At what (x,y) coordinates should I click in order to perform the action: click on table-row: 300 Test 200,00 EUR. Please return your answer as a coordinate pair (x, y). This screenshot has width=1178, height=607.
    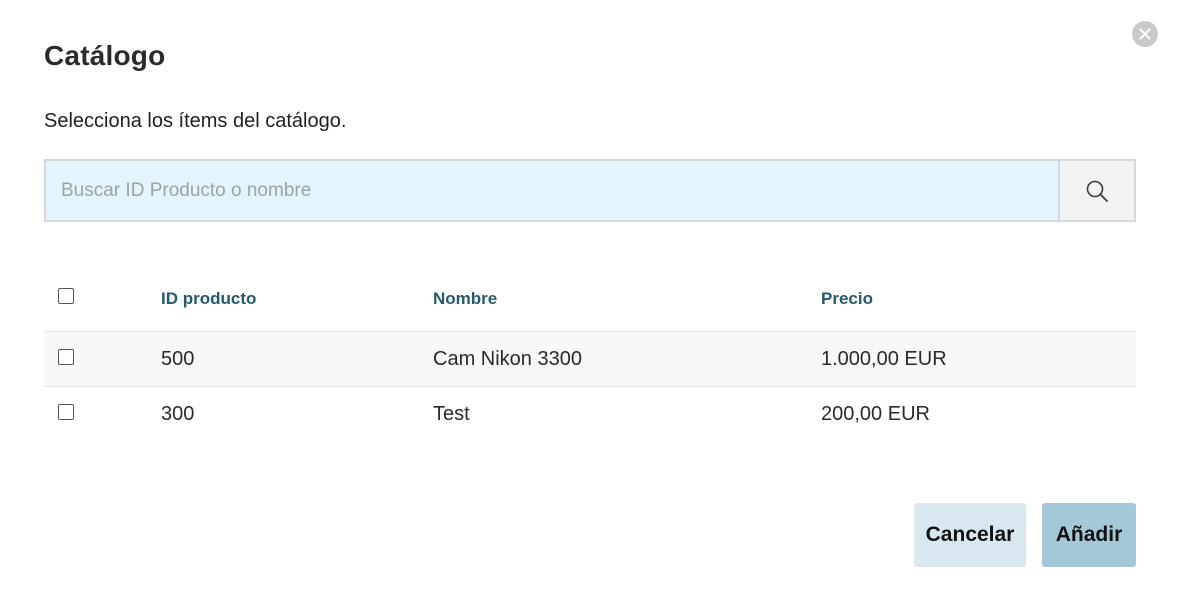
    Looking at the image, I should click on (590, 414).